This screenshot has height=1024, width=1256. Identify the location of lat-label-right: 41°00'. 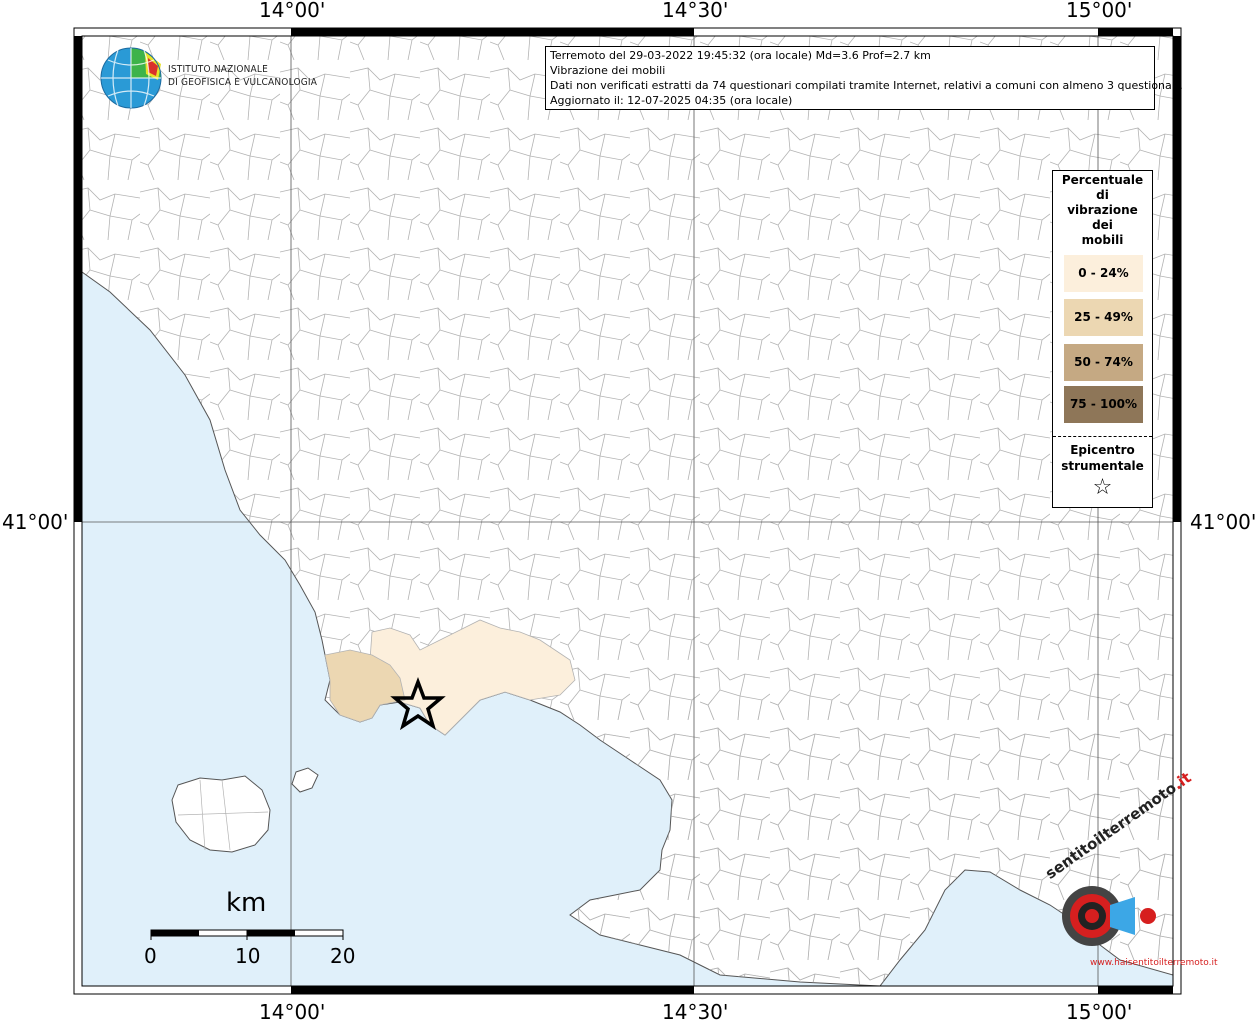
(1223, 522).